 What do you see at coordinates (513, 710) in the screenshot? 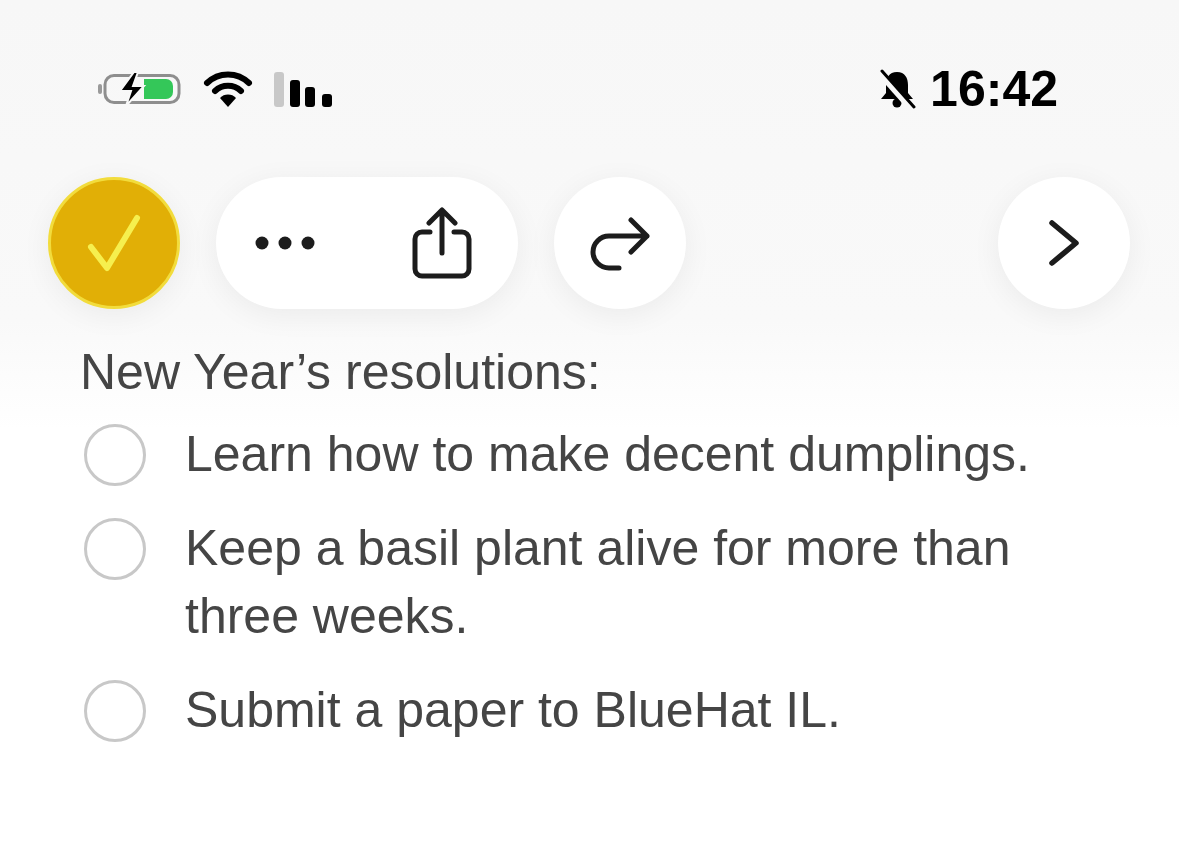
I see `checklist-item-text: Submit a paper to BlueHat IL.` at bounding box center [513, 710].